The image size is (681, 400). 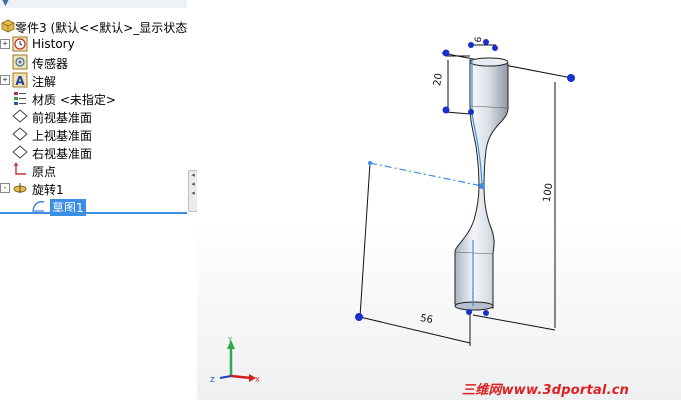 I want to click on sensor-icon, so click(x=20, y=62).